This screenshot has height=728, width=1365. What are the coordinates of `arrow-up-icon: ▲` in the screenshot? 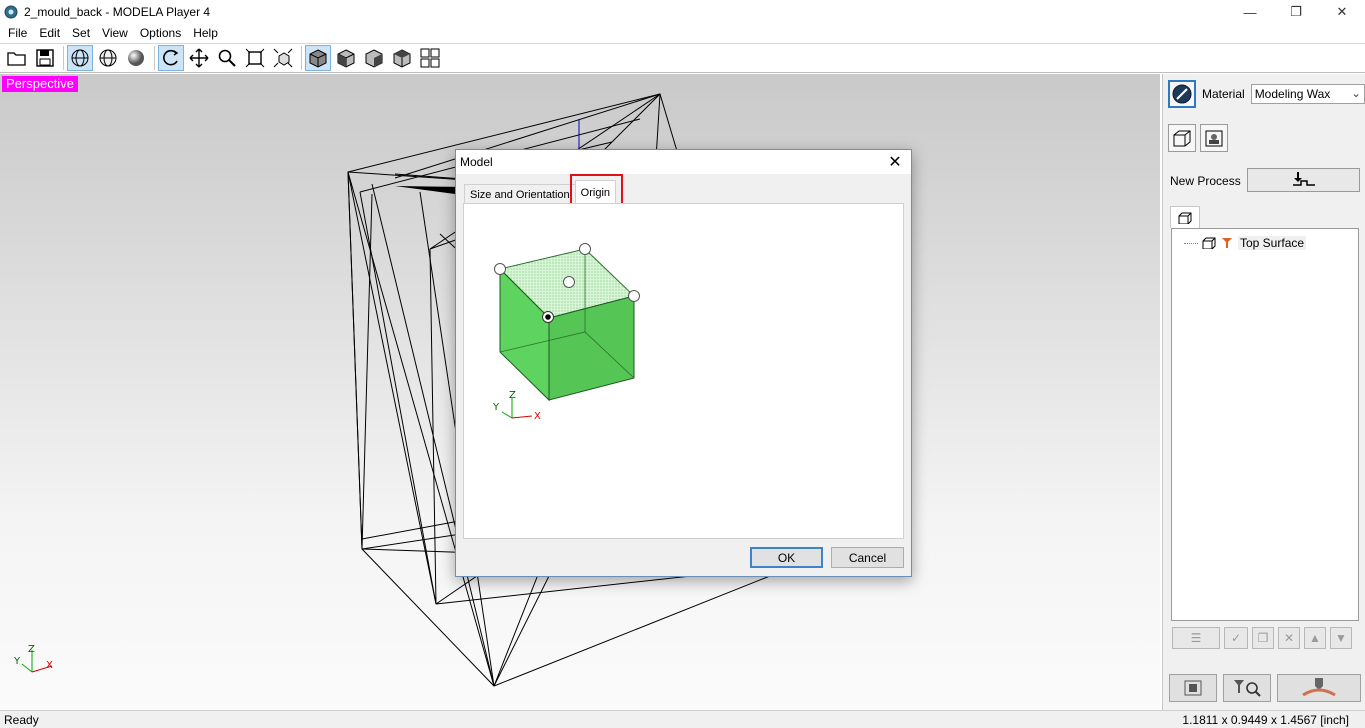 It's located at (1315, 638).